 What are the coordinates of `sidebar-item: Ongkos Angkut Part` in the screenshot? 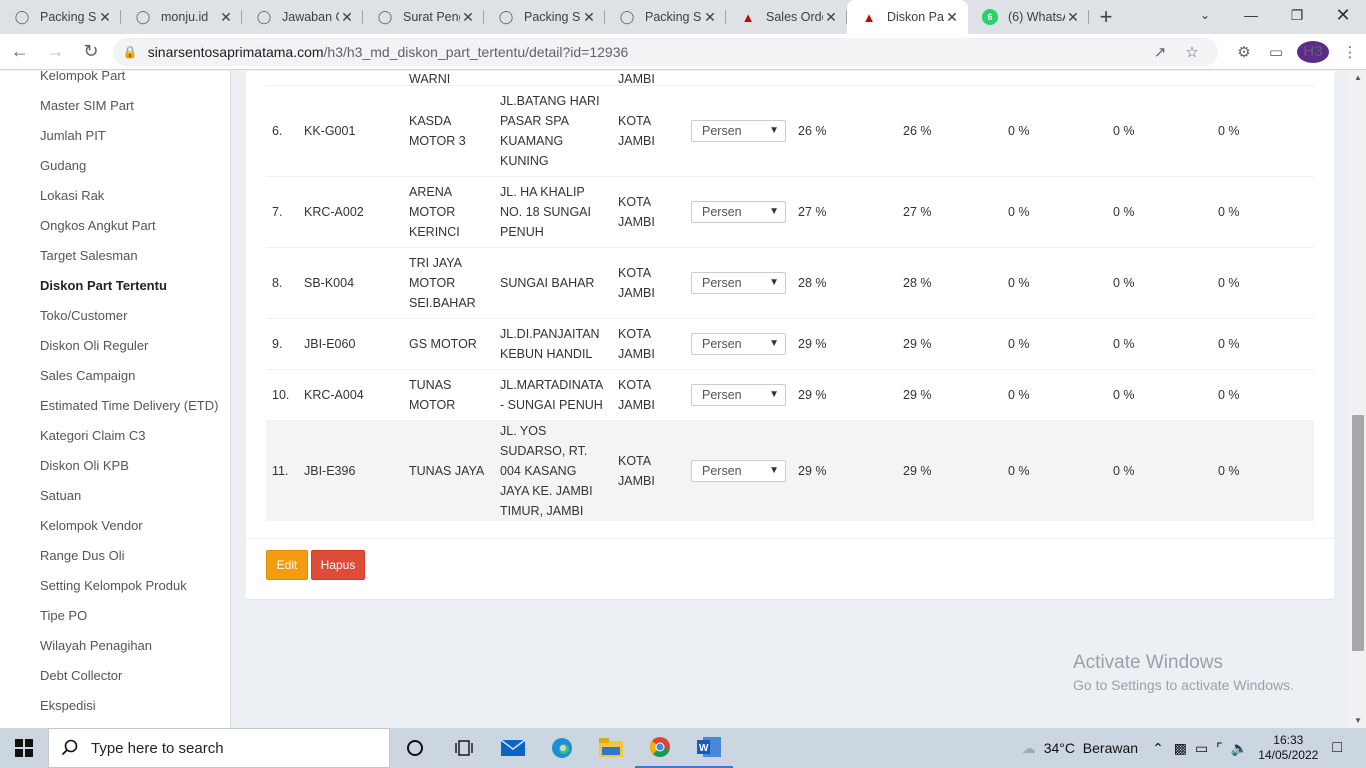 It's located at (98, 225).